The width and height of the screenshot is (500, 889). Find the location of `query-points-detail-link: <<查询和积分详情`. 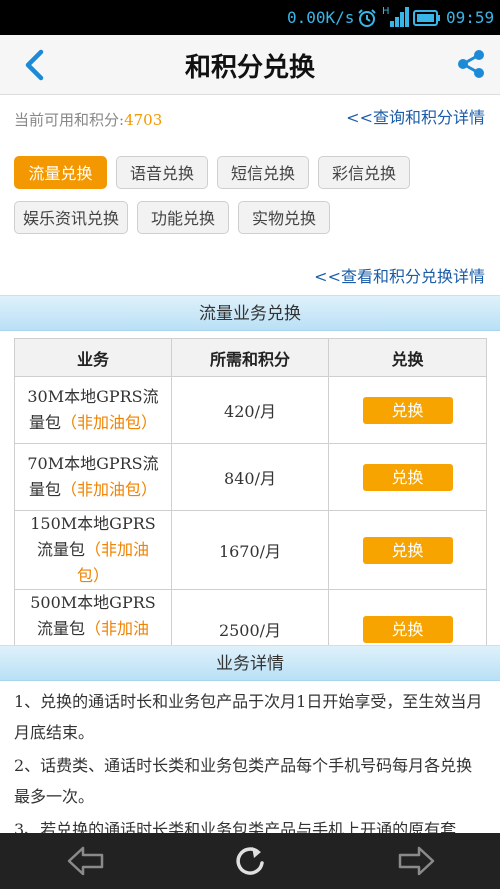

query-points-detail-link: <<查询和积分详情 is located at coordinates (415, 116).